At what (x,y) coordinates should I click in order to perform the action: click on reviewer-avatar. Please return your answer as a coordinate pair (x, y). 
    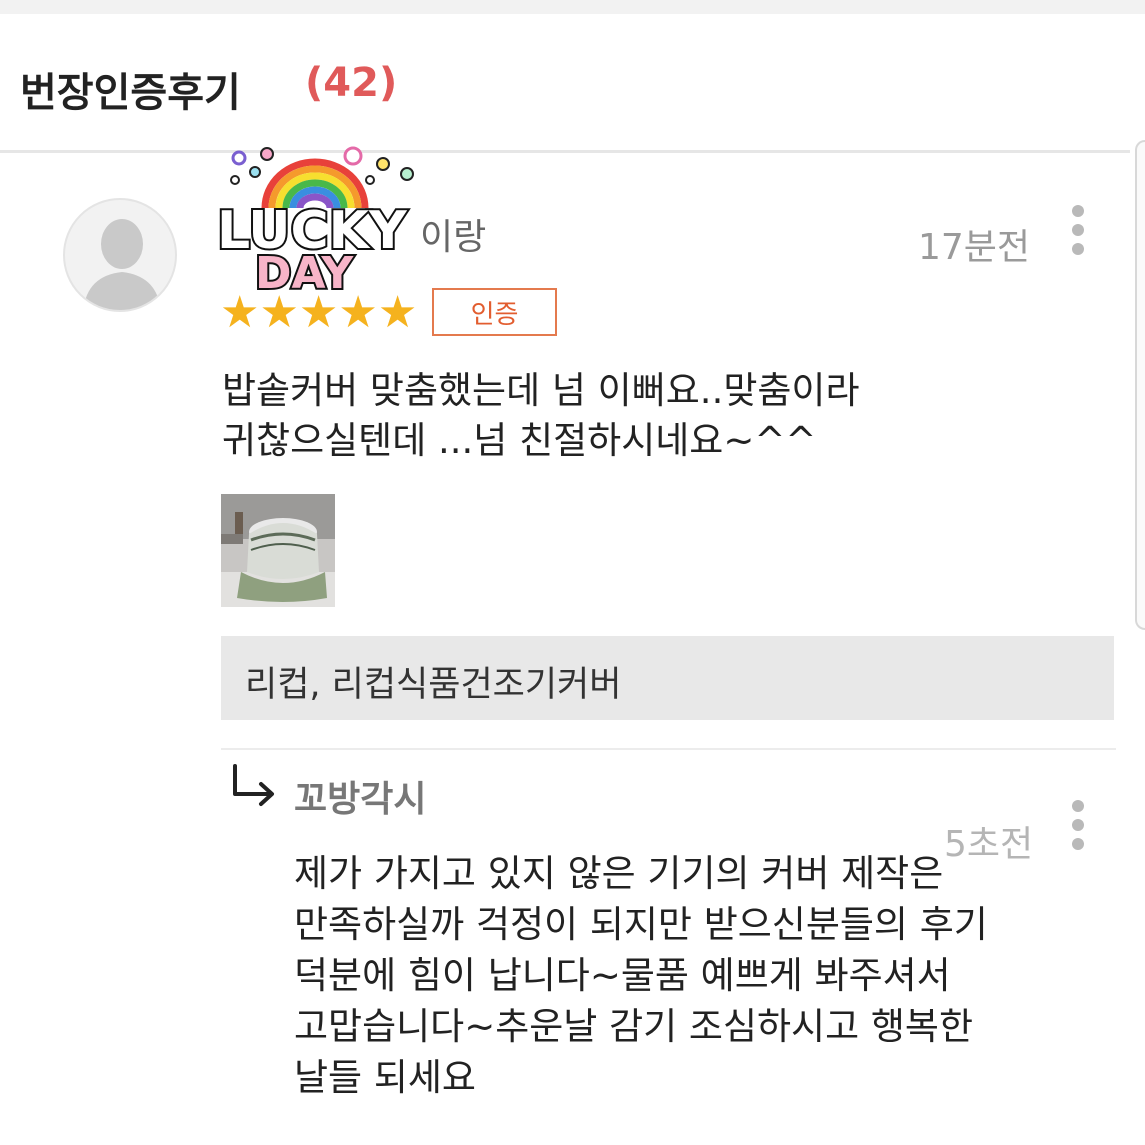
    Looking at the image, I should click on (120, 255).